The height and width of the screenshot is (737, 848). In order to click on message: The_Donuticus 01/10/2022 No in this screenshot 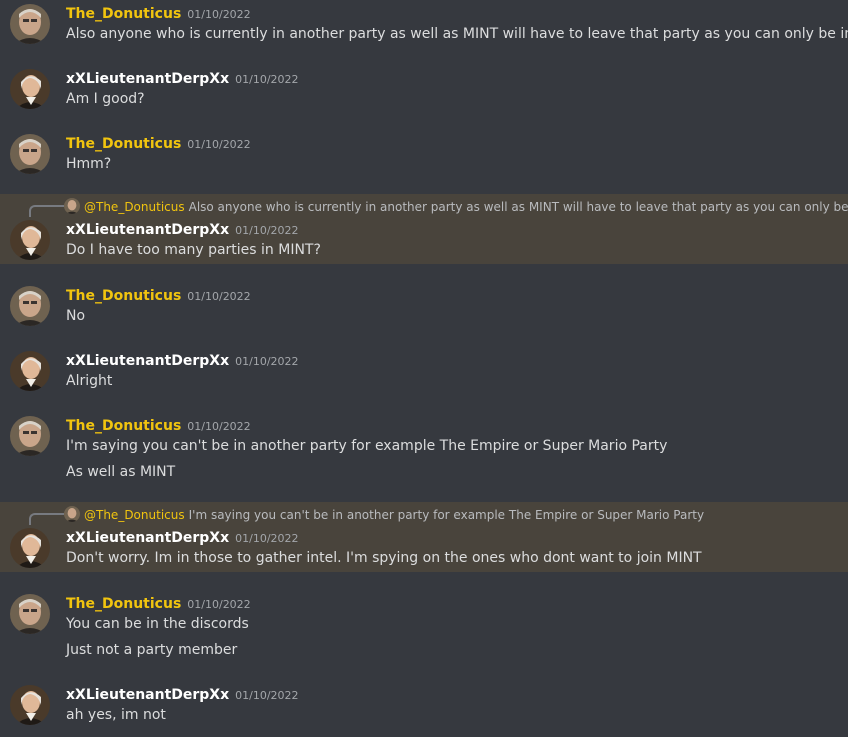, I will do `click(424, 312)`.